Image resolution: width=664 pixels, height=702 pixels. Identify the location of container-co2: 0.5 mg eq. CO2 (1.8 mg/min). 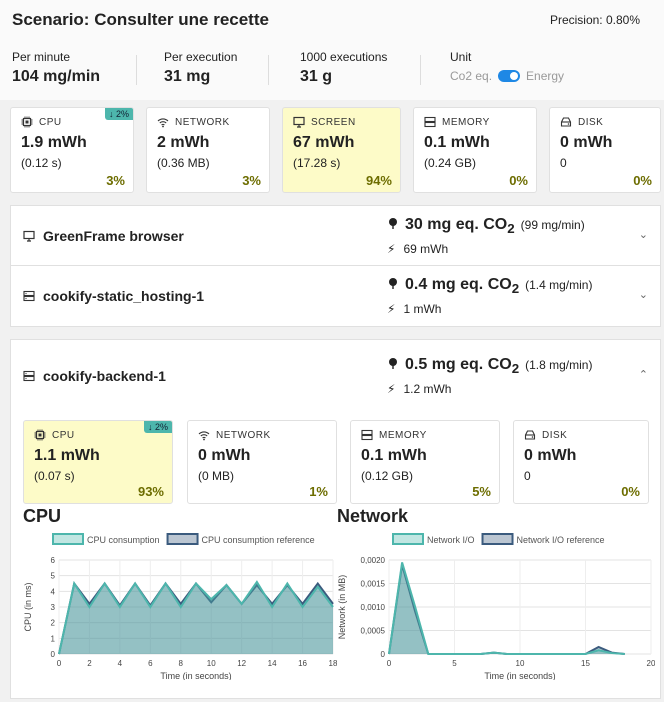
(489, 366).